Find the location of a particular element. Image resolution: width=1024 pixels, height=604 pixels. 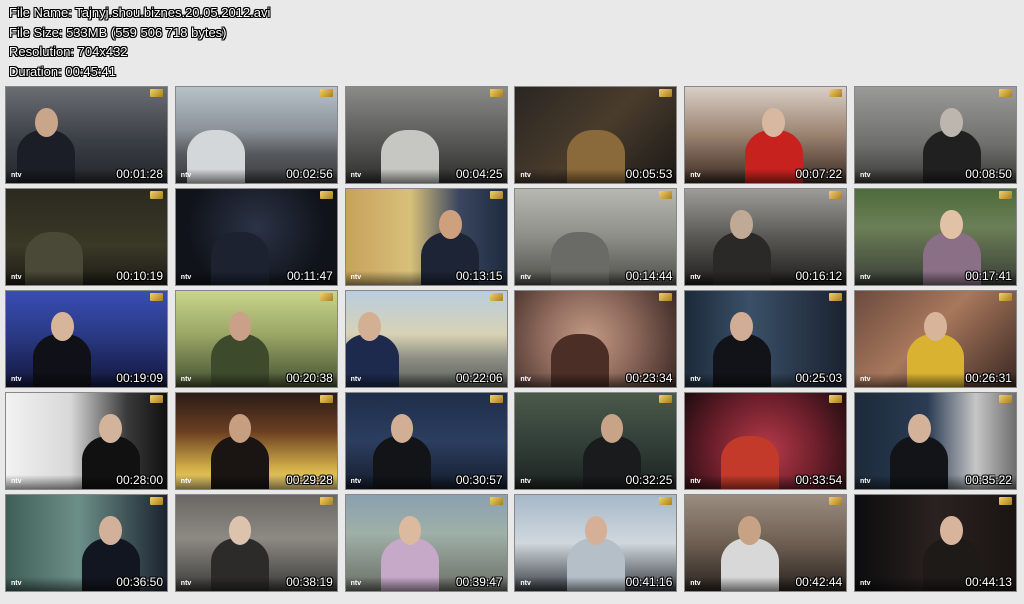

thumbnail-timecode: 00:23:34 is located at coordinates (649, 378).